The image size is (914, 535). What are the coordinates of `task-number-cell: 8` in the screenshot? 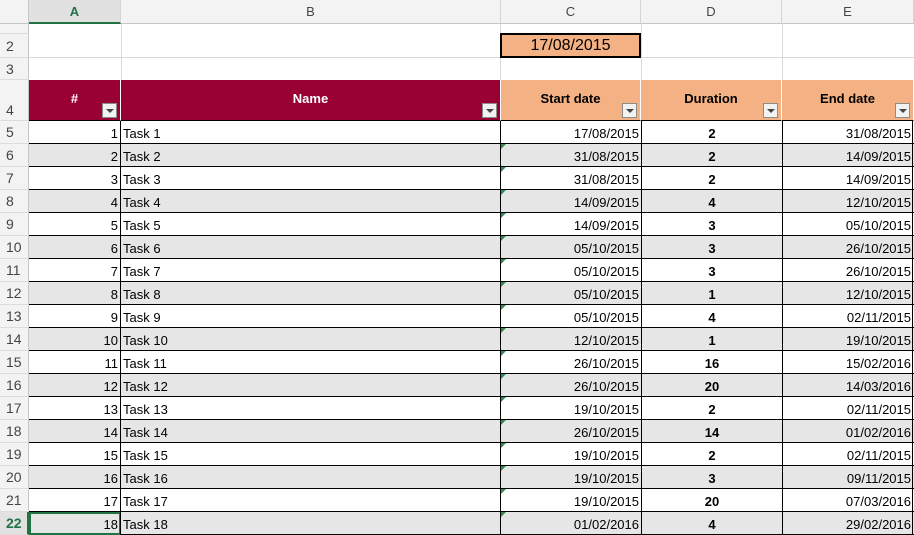 It's located at (74, 293).